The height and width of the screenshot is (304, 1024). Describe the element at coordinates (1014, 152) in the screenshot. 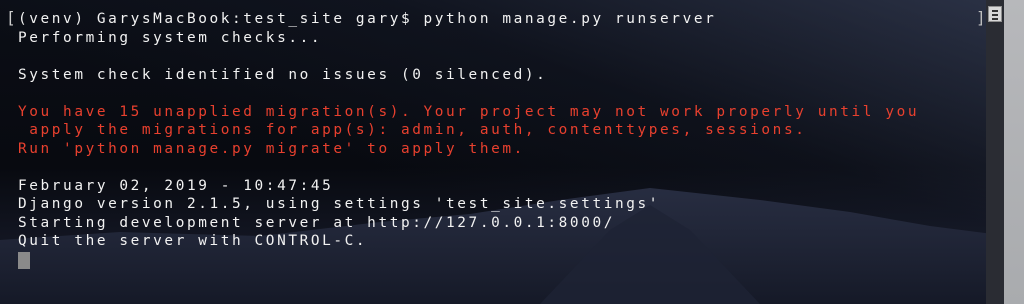

I see `window-edge` at that location.